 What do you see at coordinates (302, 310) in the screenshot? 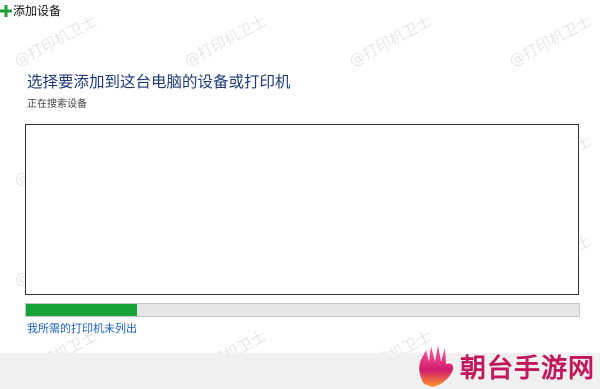
I see `search-progress-bar` at bounding box center [302, 310].